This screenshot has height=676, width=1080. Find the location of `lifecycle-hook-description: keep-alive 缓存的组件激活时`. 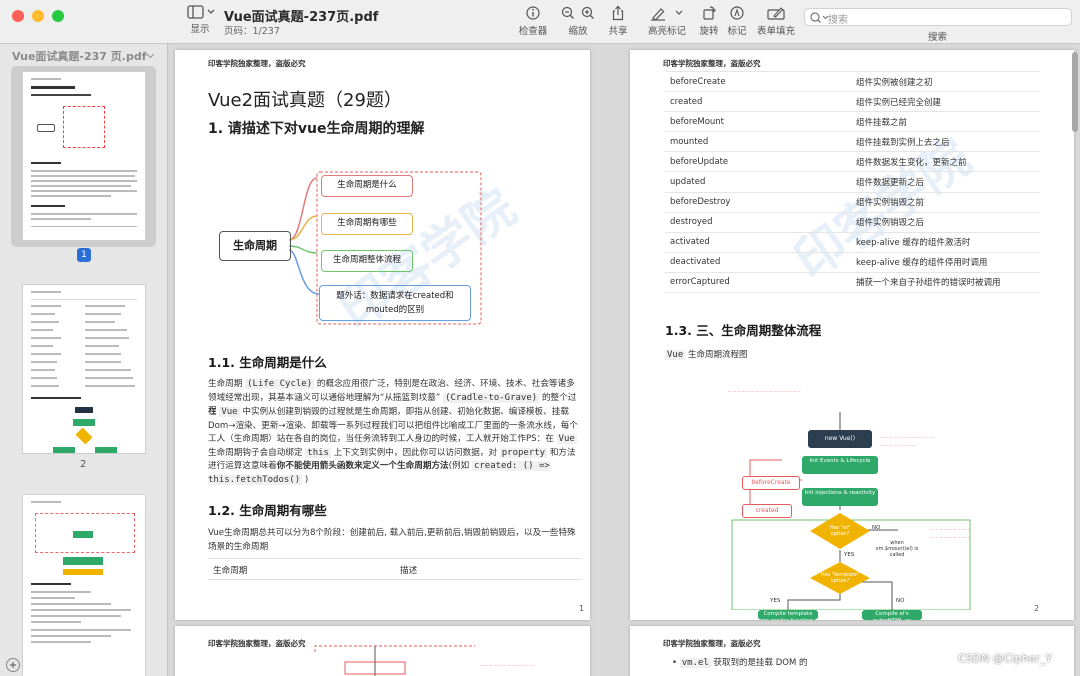

lifecycle-hook-description: keep-alive 缓存的组件激活时 is located at coordinates (945, 242).